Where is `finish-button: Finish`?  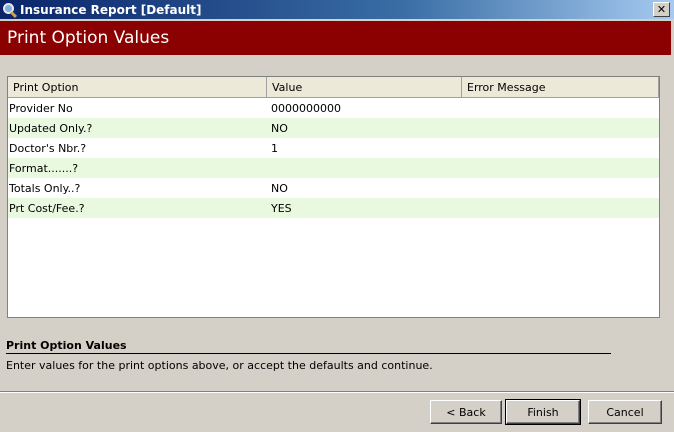
finish-button: Finish is located at coordinates (543, 412).